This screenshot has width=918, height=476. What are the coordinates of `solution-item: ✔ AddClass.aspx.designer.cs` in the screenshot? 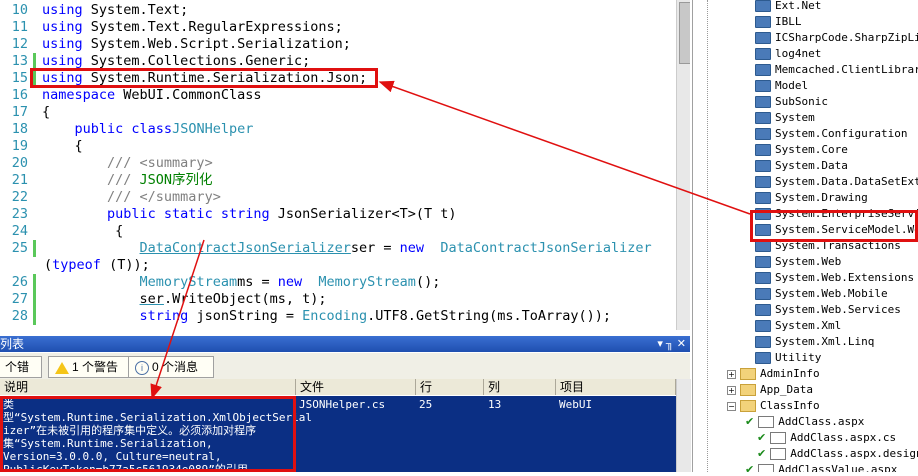 It's located at (837, 454).